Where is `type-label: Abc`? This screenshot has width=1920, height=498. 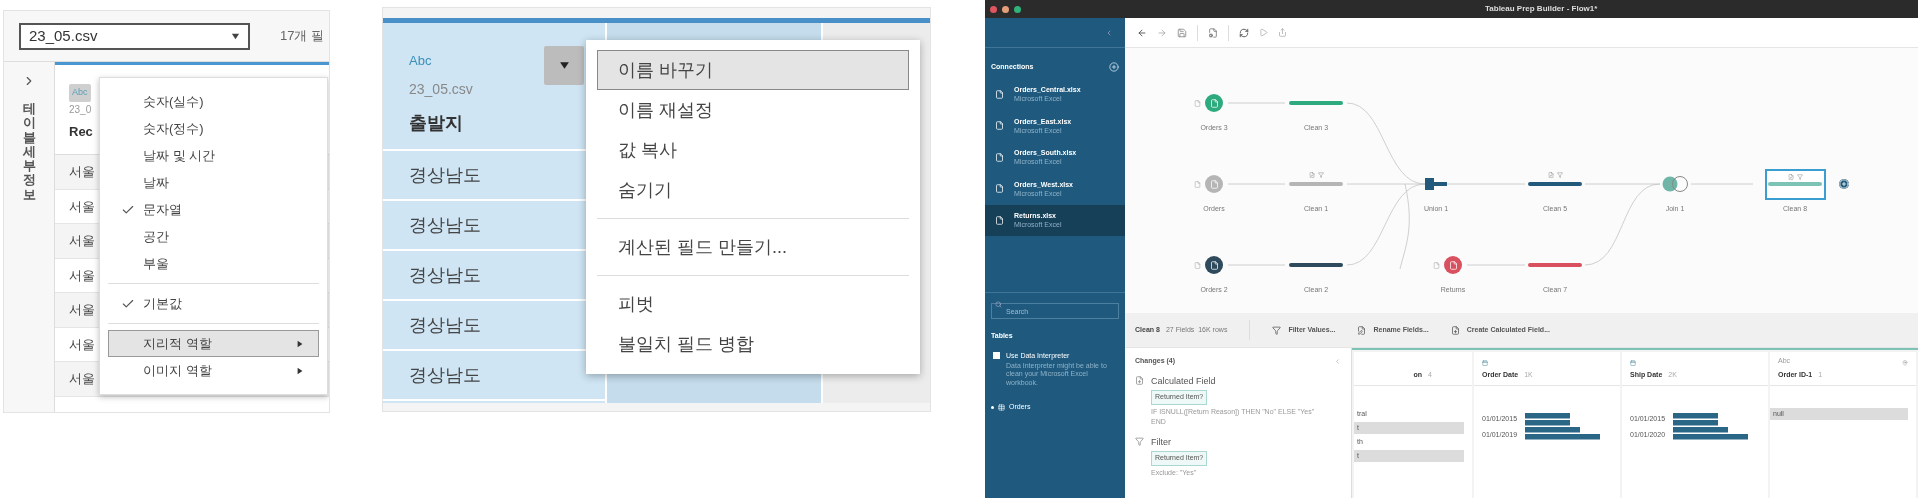
type-label: Abc is located at coordinates (420, 61).